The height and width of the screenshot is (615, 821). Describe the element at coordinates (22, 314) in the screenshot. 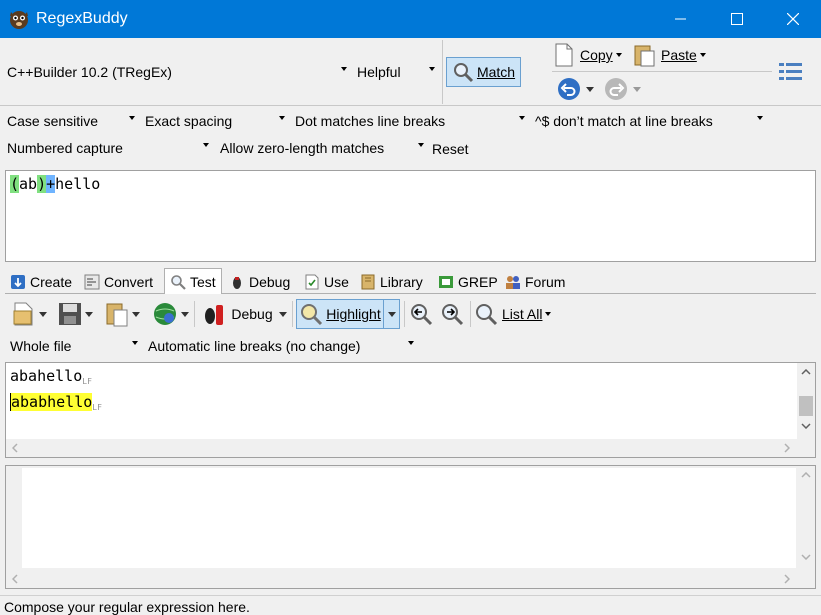

I see `open-file-icon` at that location.